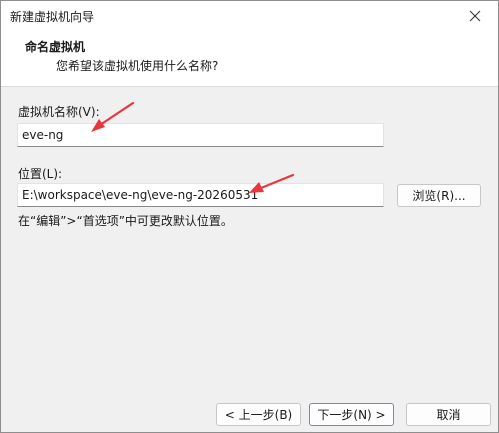 The width and height of the screenshot is (499, 433). What do you see at coordinates (249, 16) in the screenshot?
I see `title-bar: 新建虚拟机向导` at bounding box center [249, 16].